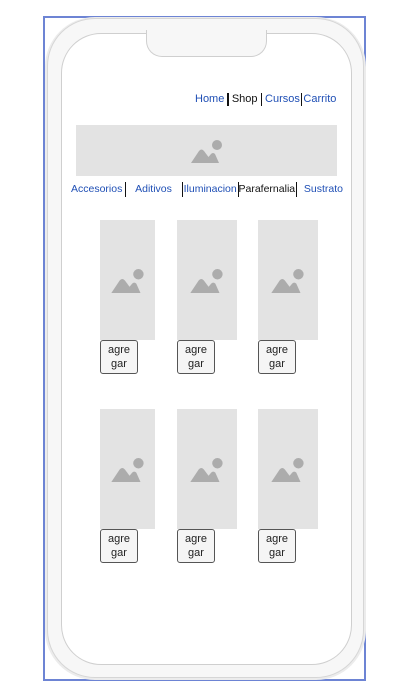 This screenshot has width=417, height=700. Describe the element at coordinates (206, 43) in the screenshot. I see `phone-notch` at that location.